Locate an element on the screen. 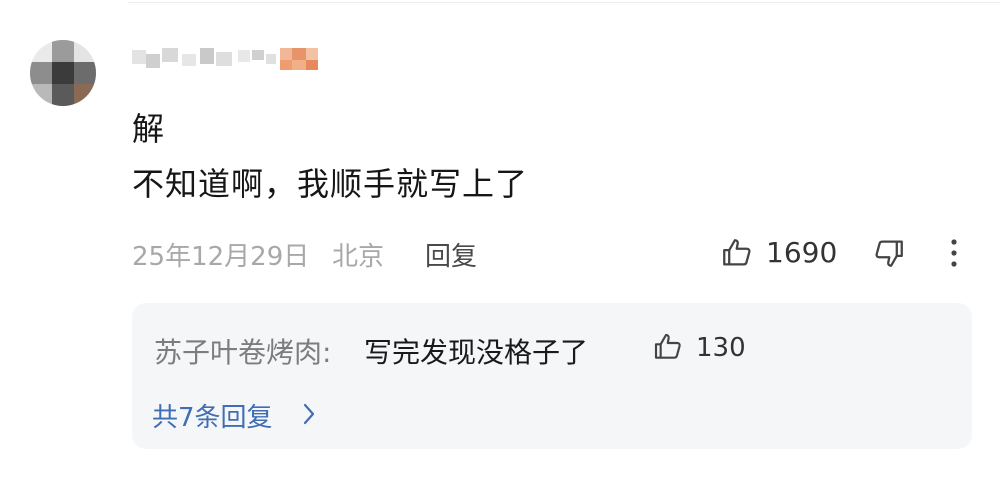  like-count: 1690 is located at coordinates (802, 252).